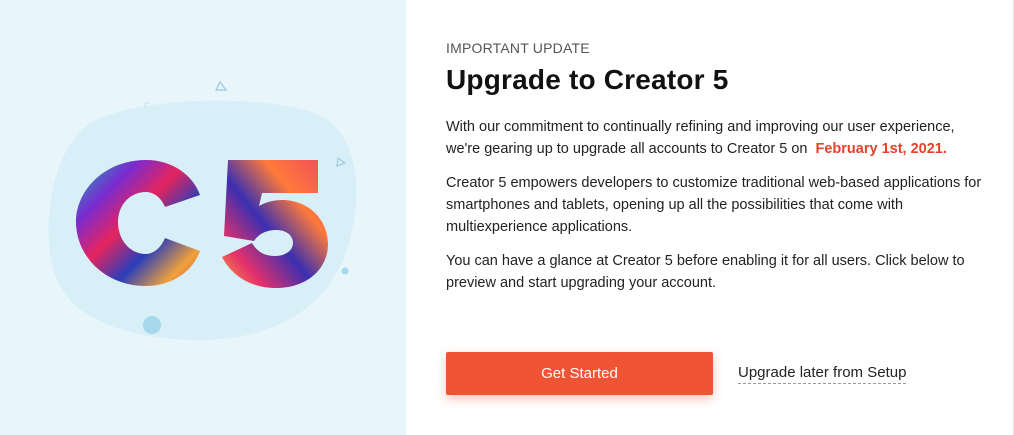 The width and height of the screenshot is (1014, 435). What do you see at coordinates (822, 374) in the screenshot?
I see `upgrade-later-link: Upgrade later from Setup` at bounding box center [822, 374].